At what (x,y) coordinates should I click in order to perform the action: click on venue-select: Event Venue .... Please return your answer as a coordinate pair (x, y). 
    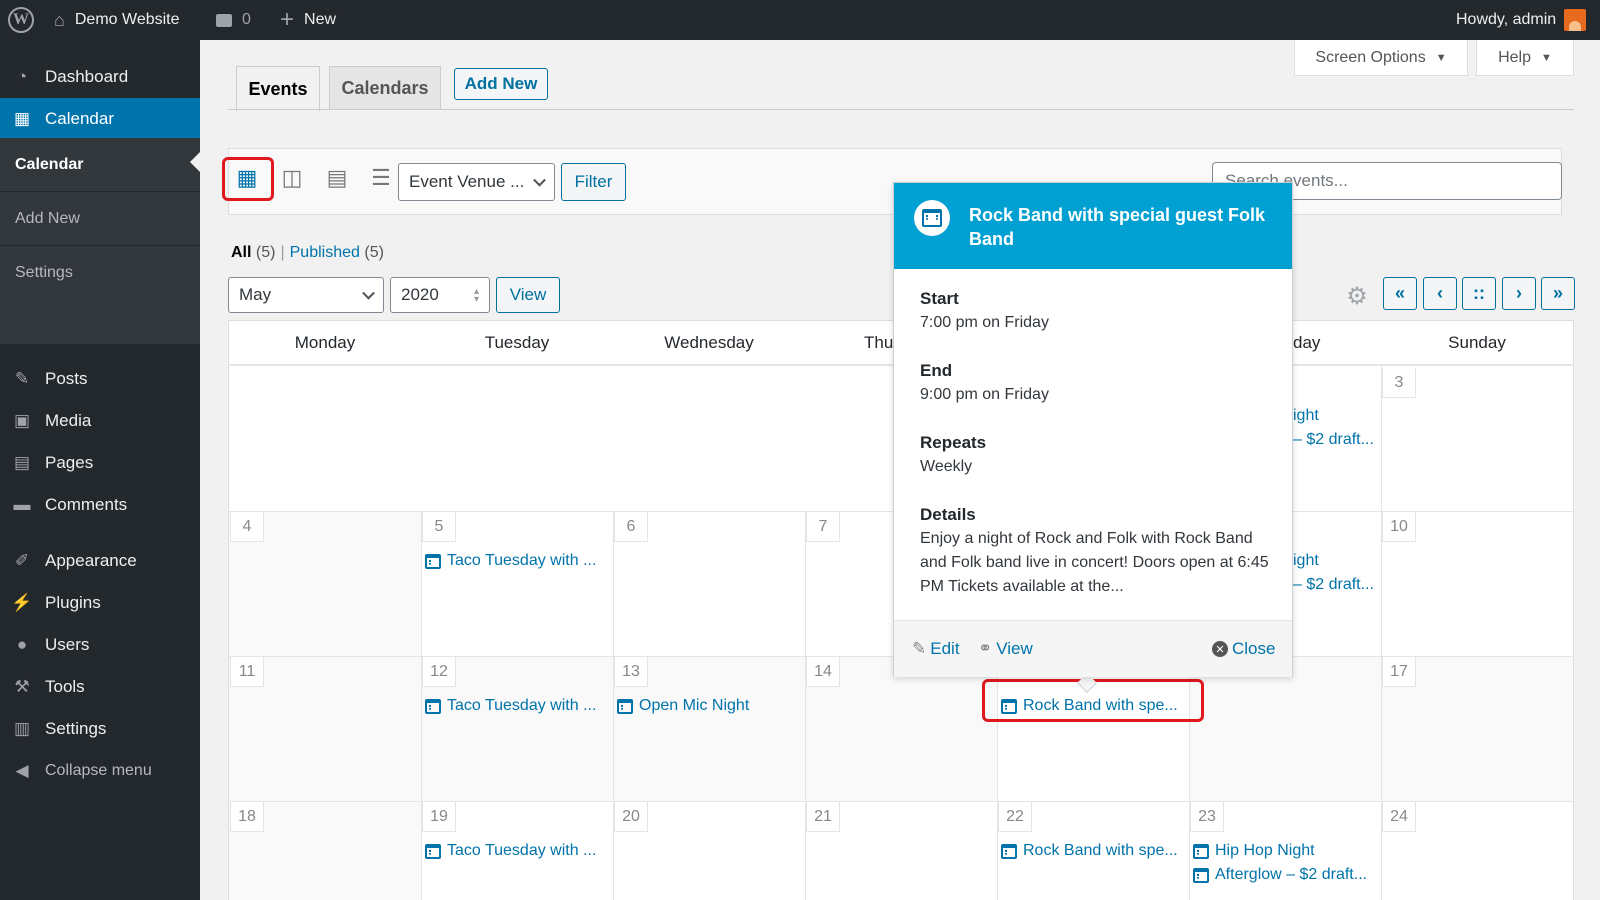
    Looking at the image, I should click on (476, 182).